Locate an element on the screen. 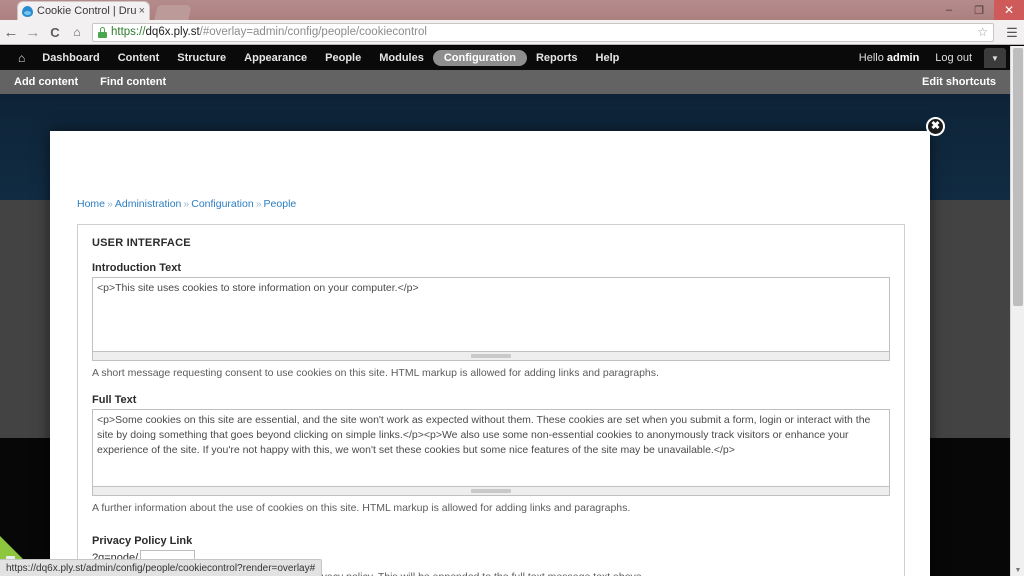 Image resolution: width=1024 pixels, height=576 pixels. admin-item-content: Content is located at coordinates (139, 58).